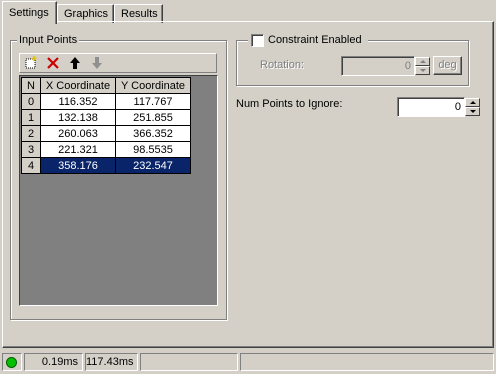  I want to click on deg-unit-button: deg, so click(447, 65).